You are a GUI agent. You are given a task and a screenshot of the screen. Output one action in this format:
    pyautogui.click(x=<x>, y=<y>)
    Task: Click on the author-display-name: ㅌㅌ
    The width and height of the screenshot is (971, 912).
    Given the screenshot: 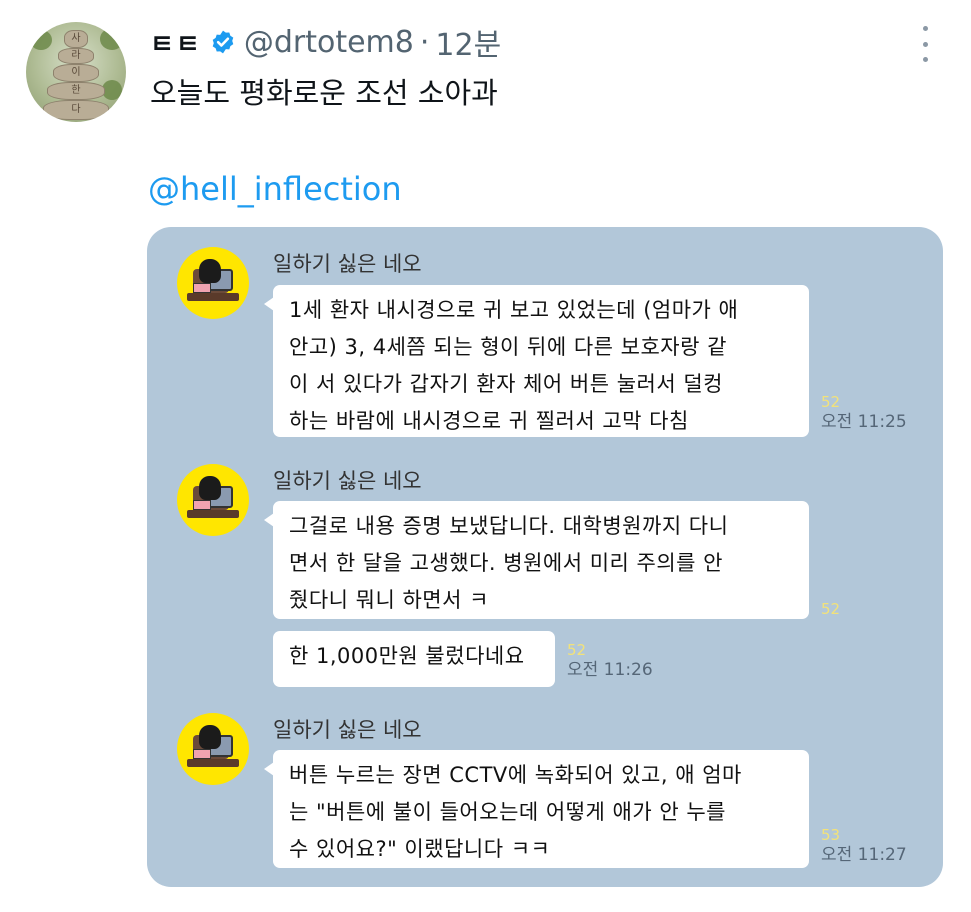 What is the action you would take?
    pyautogui.click(x=176, y=42)
    